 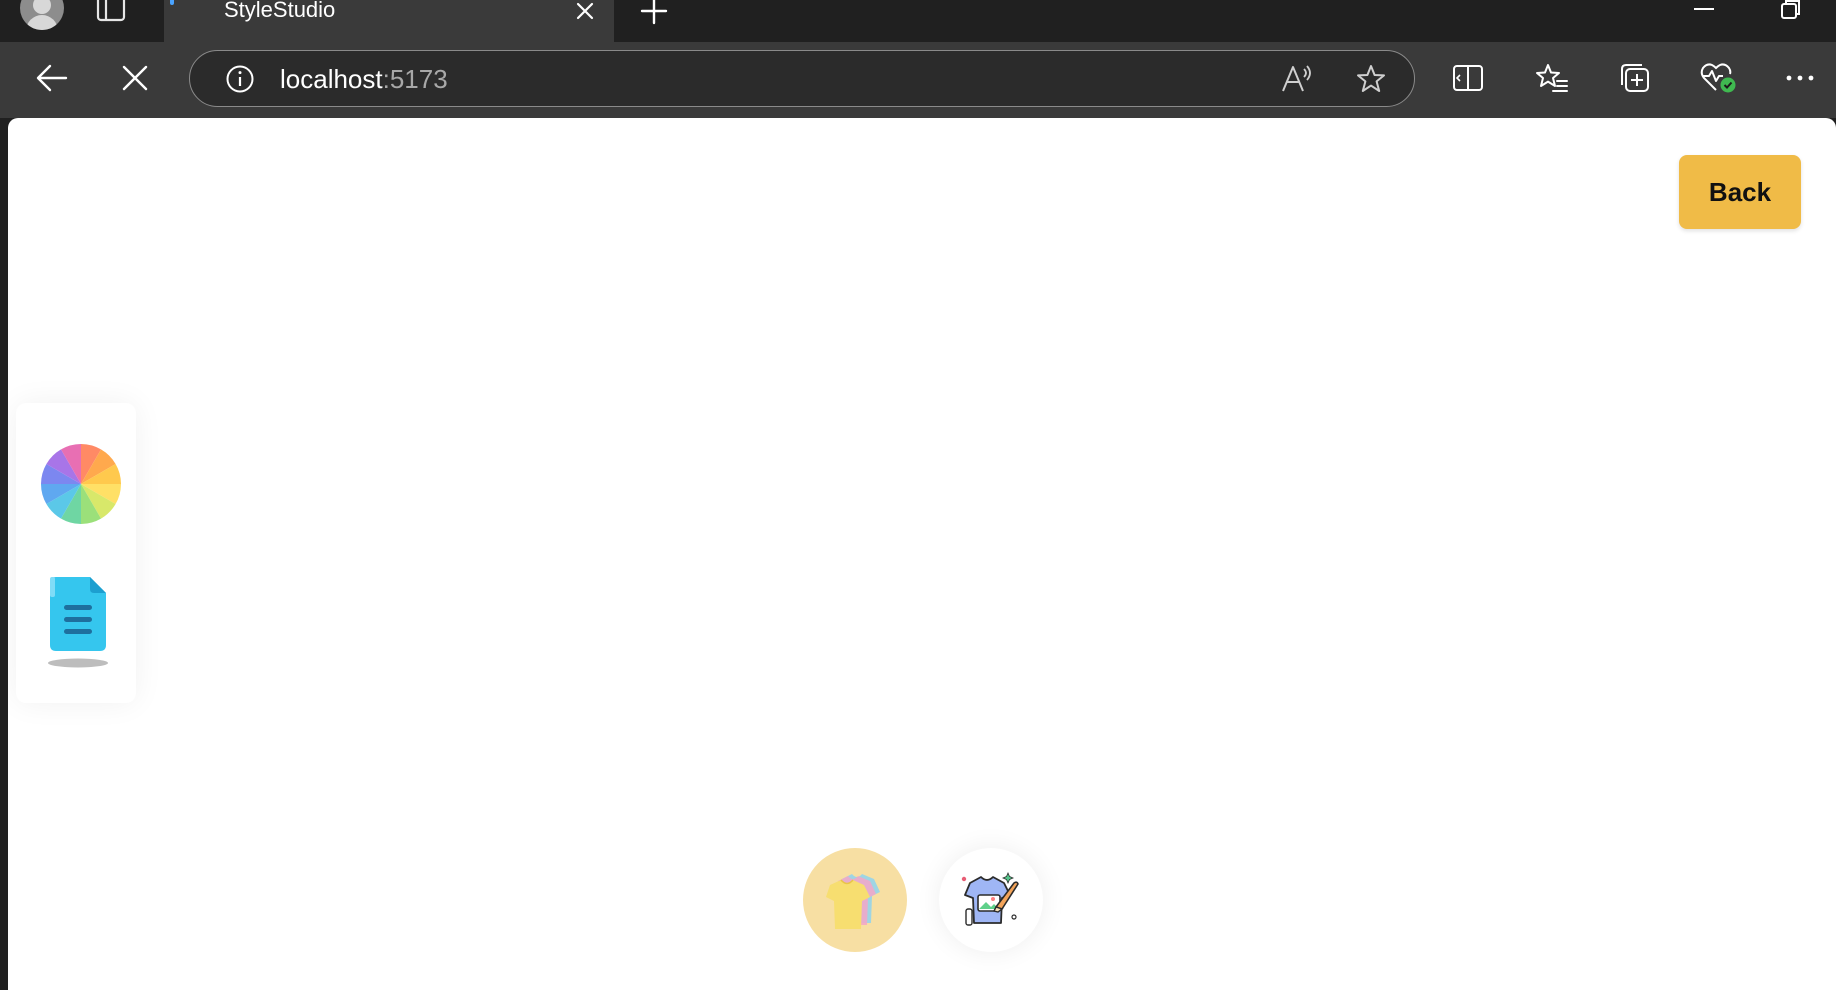 I want to click on profile-avatar-icon, so click(x=42, y=15).